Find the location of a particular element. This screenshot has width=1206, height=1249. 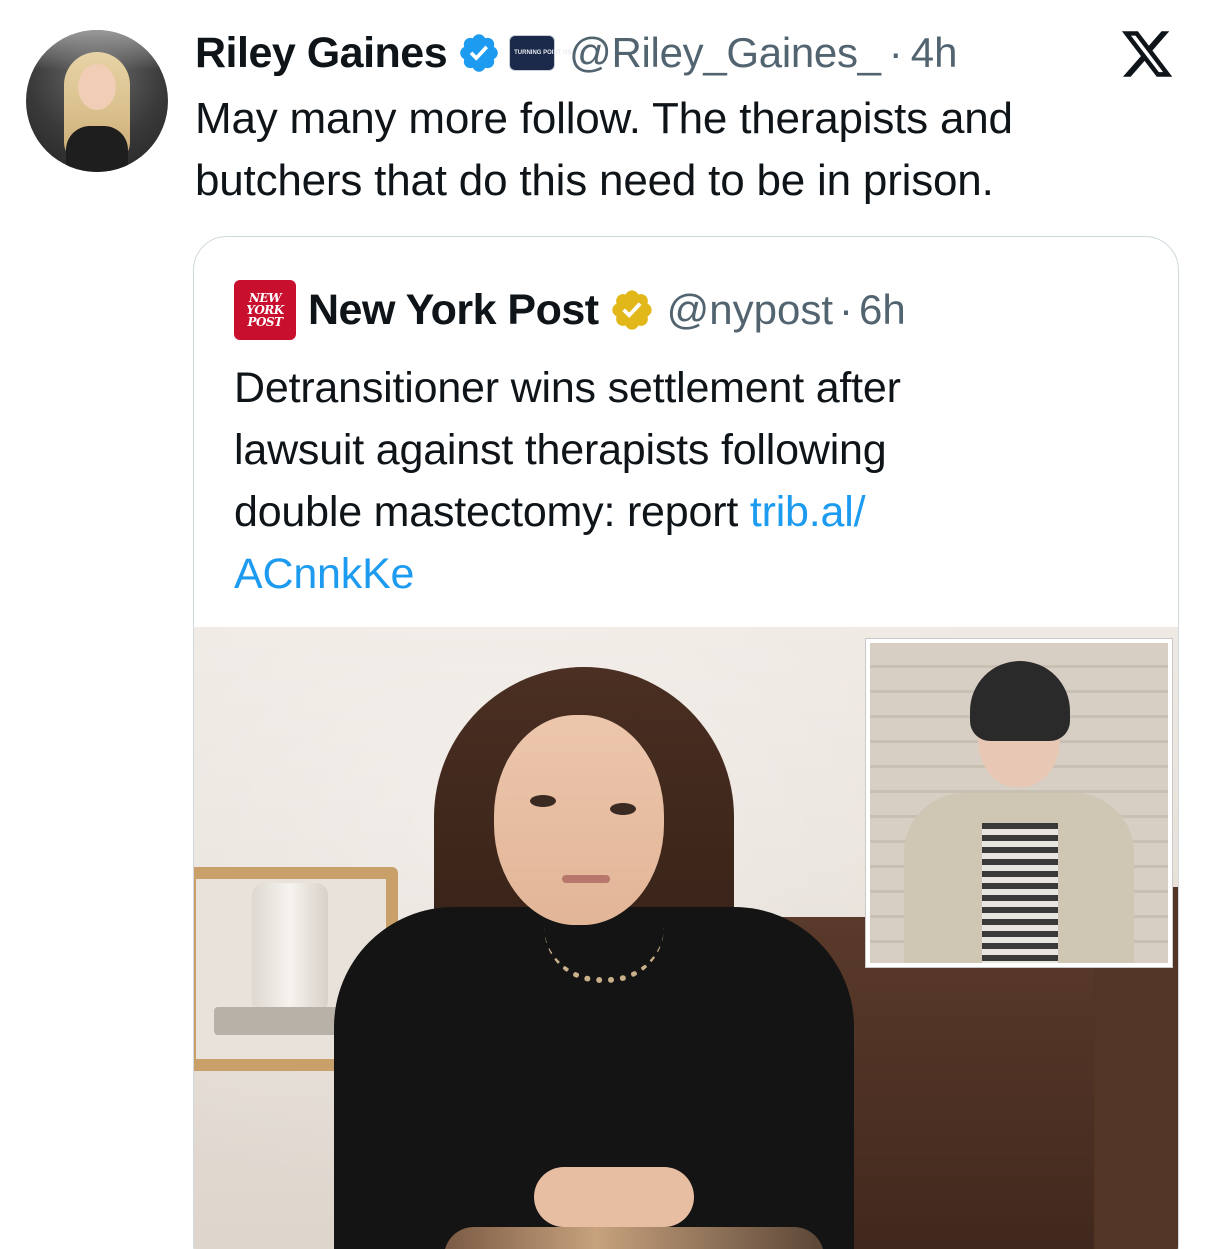

affiliation-badge-text: TURNING POINT USA is located at coordinates (545, 52).